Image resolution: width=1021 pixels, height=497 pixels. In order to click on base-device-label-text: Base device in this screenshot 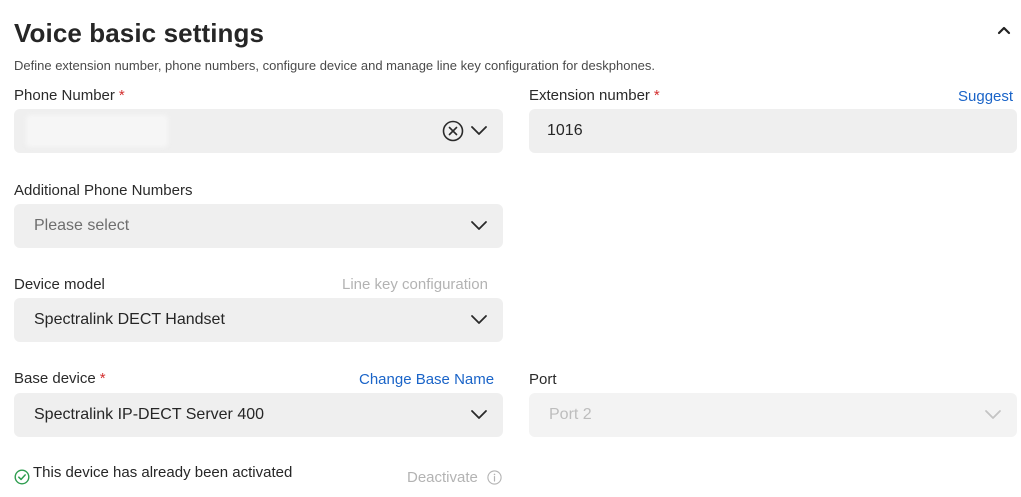, I will do `click(55, 378)`.